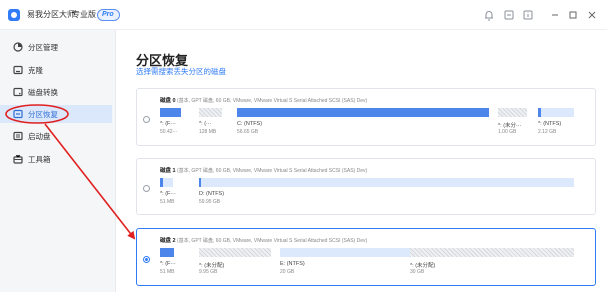  Describe the element at coordinates (528, 15) in the screenshot. I see `info-icon` at that location.